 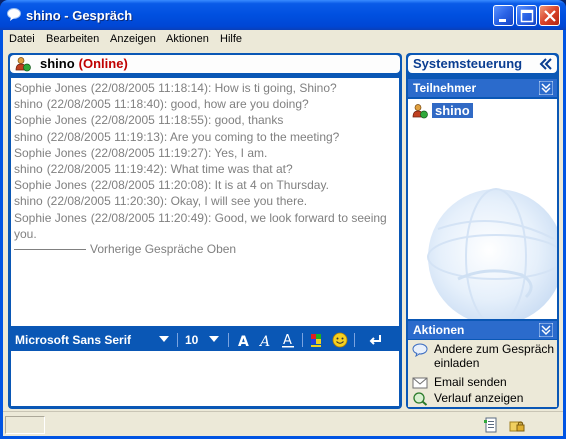 I want to click on view-history-label: Verlauf anzeigen, so click(x=479, y=398).